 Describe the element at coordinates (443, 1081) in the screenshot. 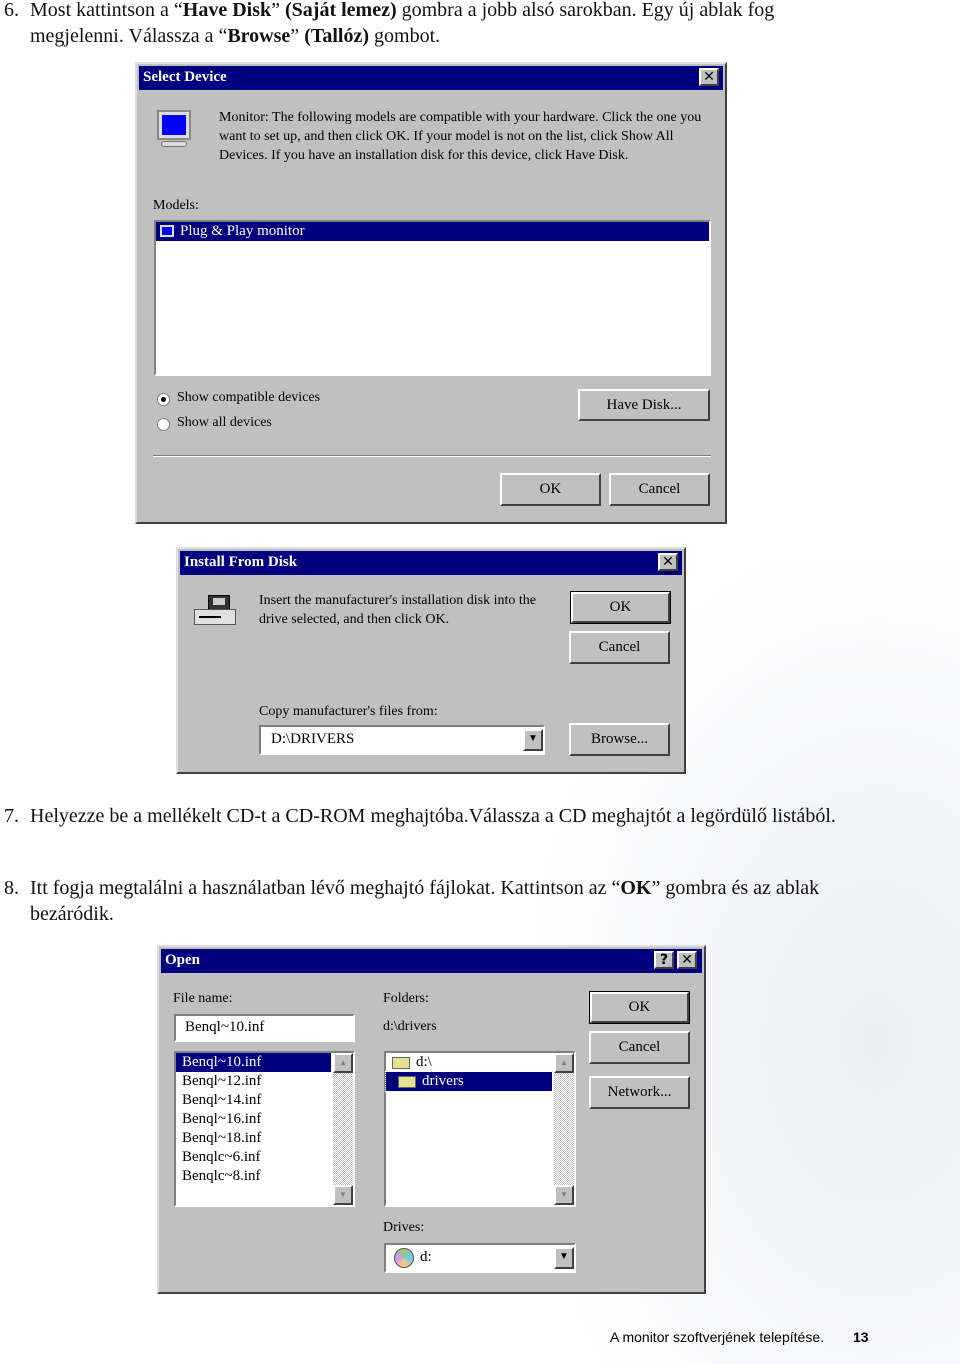

I see `folder-name: drivers` at that location.